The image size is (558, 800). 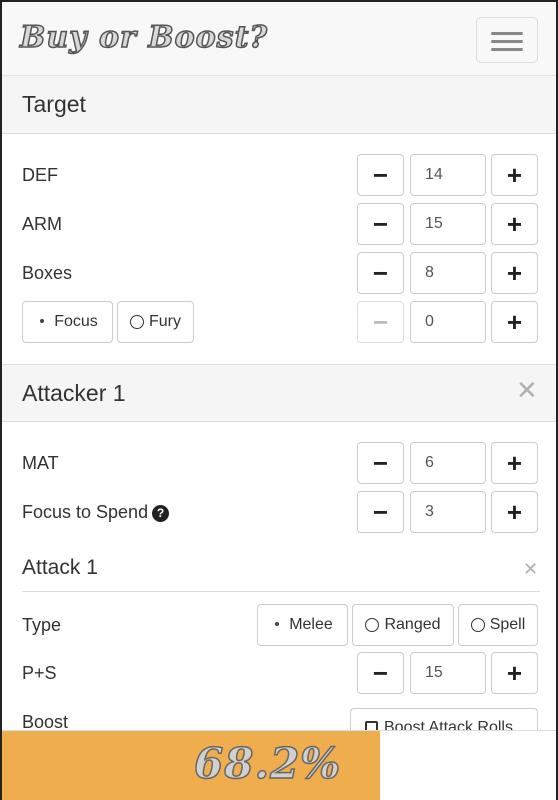 I want to click on melee-radio-label: Melee, so click(x=311, y=624).